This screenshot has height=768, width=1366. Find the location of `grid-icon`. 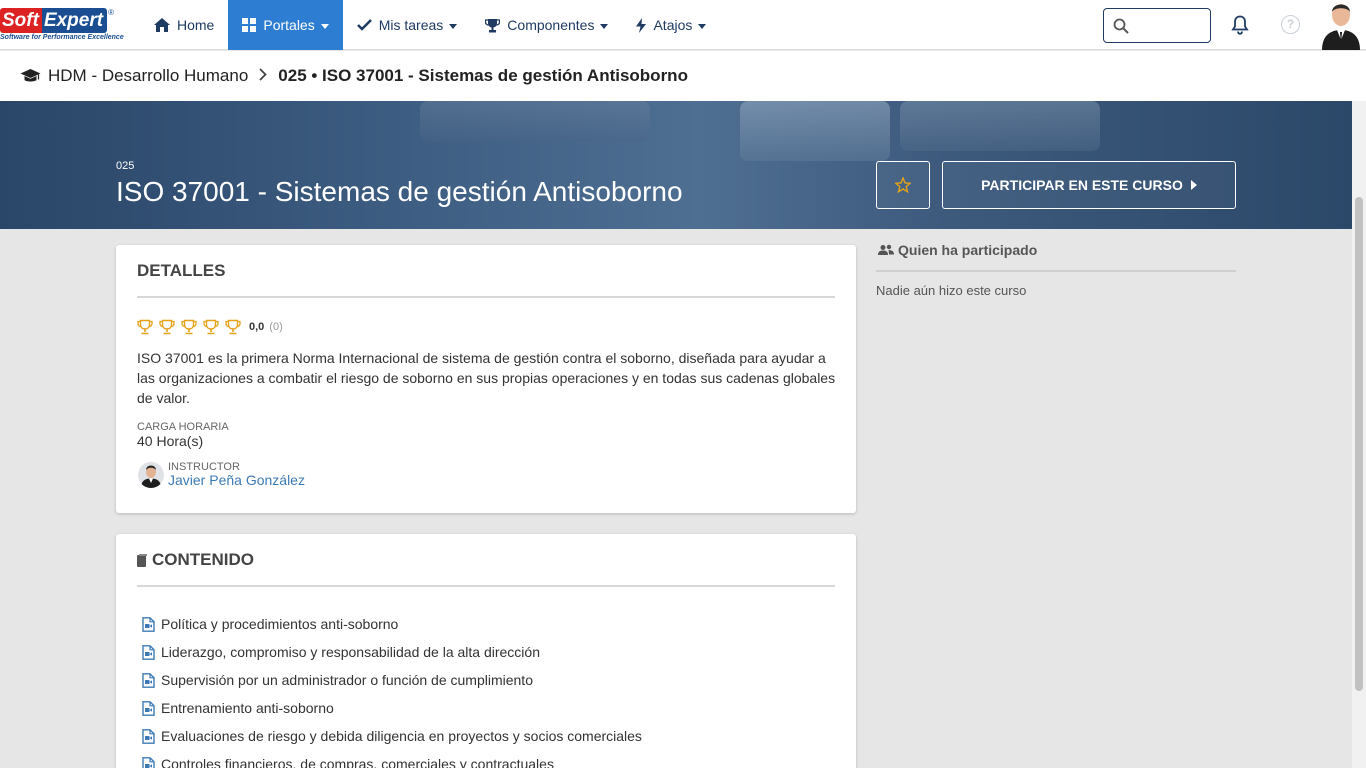

grid-icon is located at coordinates (249, 25).